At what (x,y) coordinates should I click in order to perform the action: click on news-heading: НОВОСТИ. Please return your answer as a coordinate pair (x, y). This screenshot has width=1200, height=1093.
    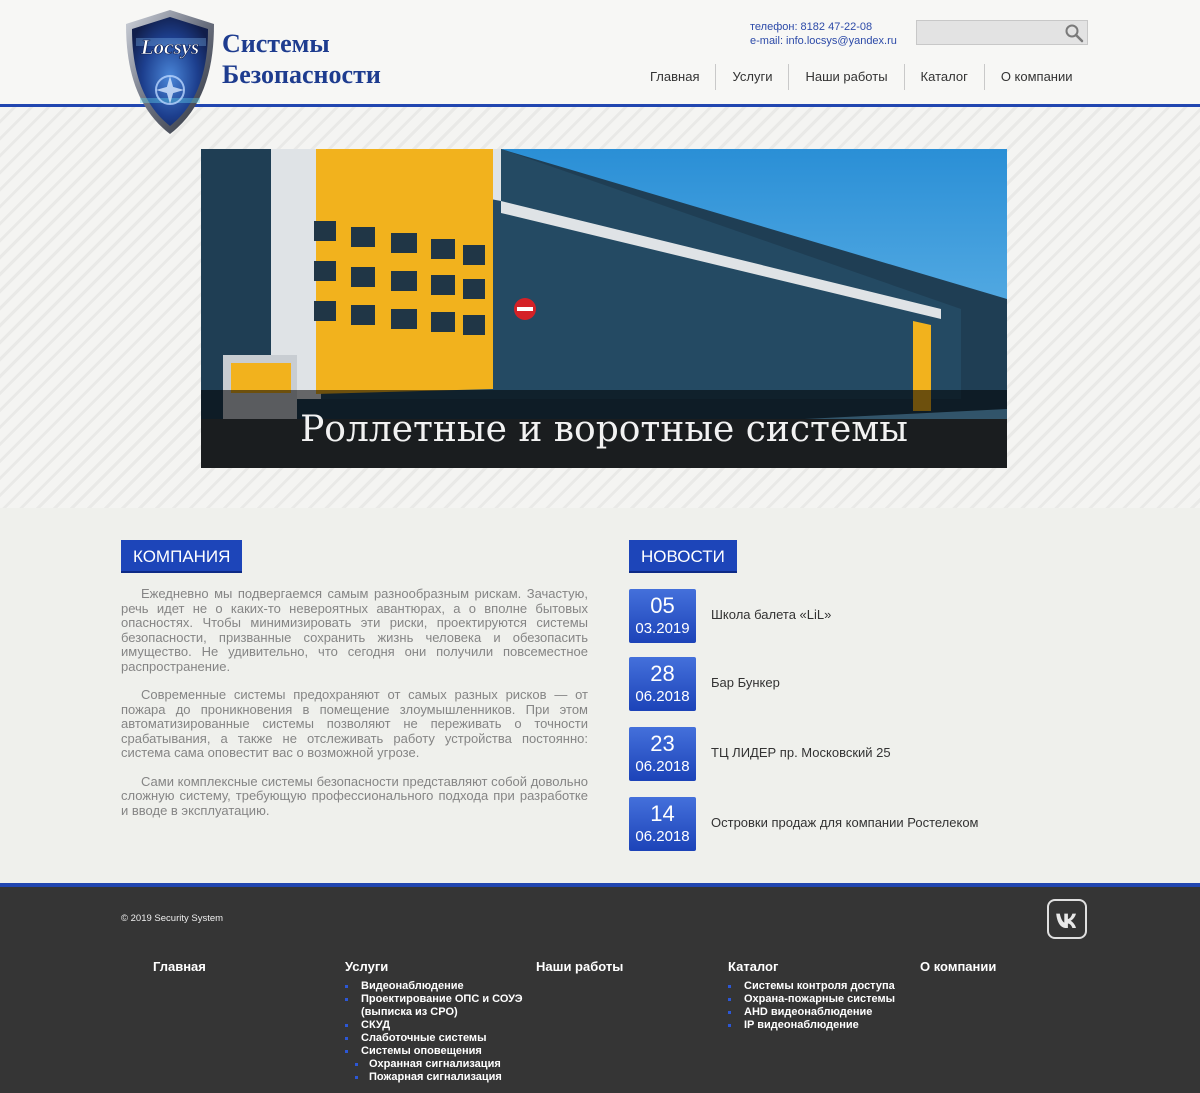
    Looking at the image, I should click on (683, 556).